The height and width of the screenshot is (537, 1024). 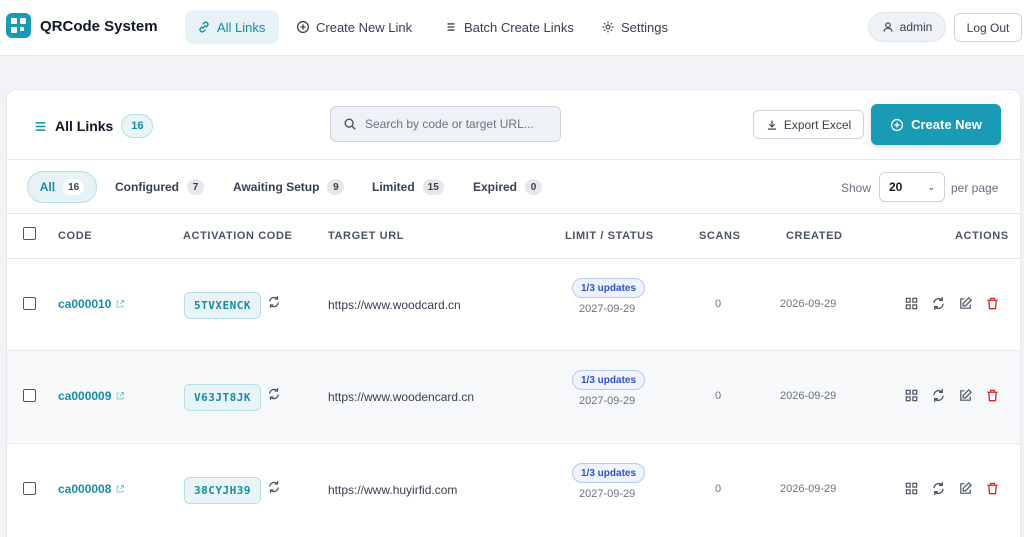 I want to click on nav-settings: Settings, so click(x=634, y=27).